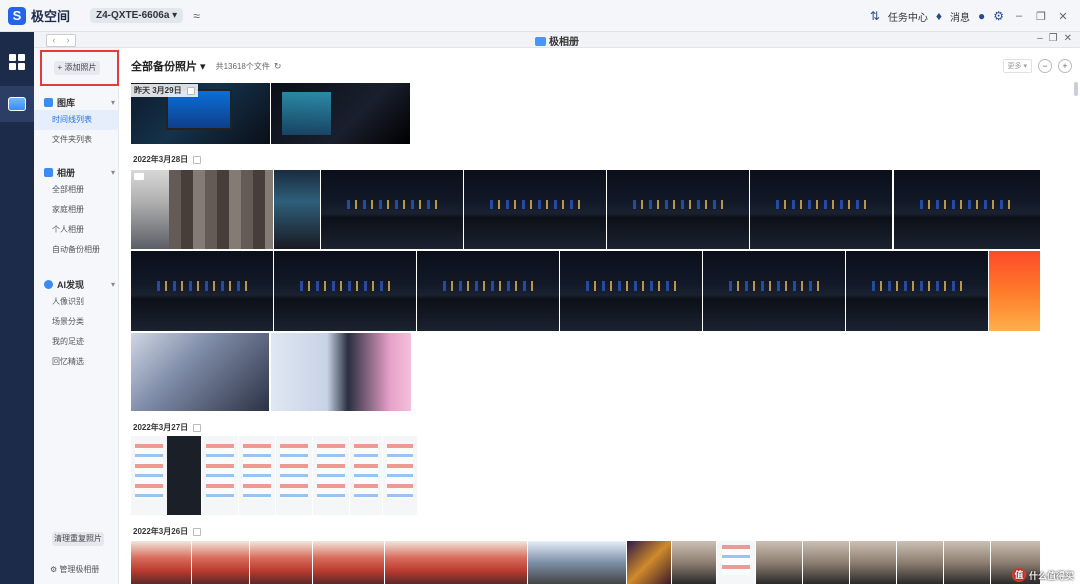 This screenshot has height=584, width=1080. What do you see at coordinates (39, 15) in the screenshot?
I see `app-logo: S 极空间` at bounding box center [39, 15].